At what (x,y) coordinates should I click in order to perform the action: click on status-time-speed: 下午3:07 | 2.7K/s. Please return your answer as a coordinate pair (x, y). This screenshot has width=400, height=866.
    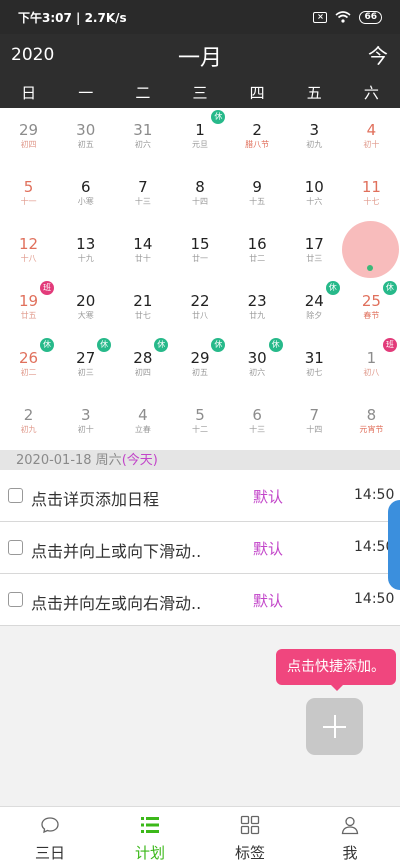
    Looking at the image, I should click on (72, 17).